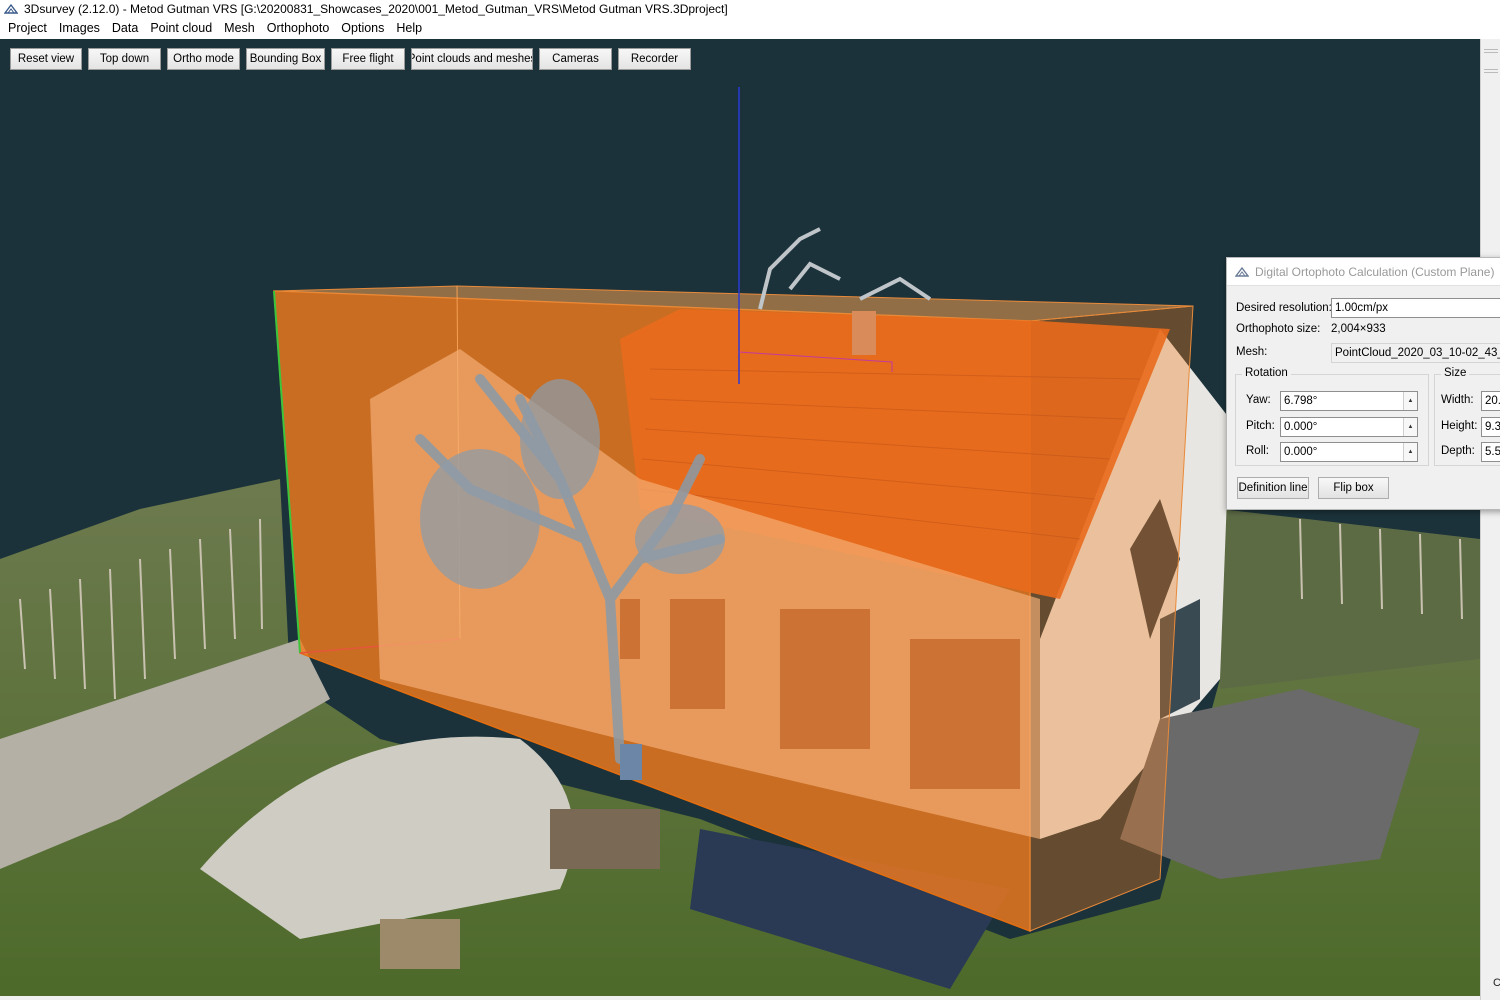 The width and height of the screenshot is (1500, 1000). What do you see at coordinates (1301, 401) in the screenshot?
I see `yaw-value: 6.798°` at bounding box center [1301, 401].